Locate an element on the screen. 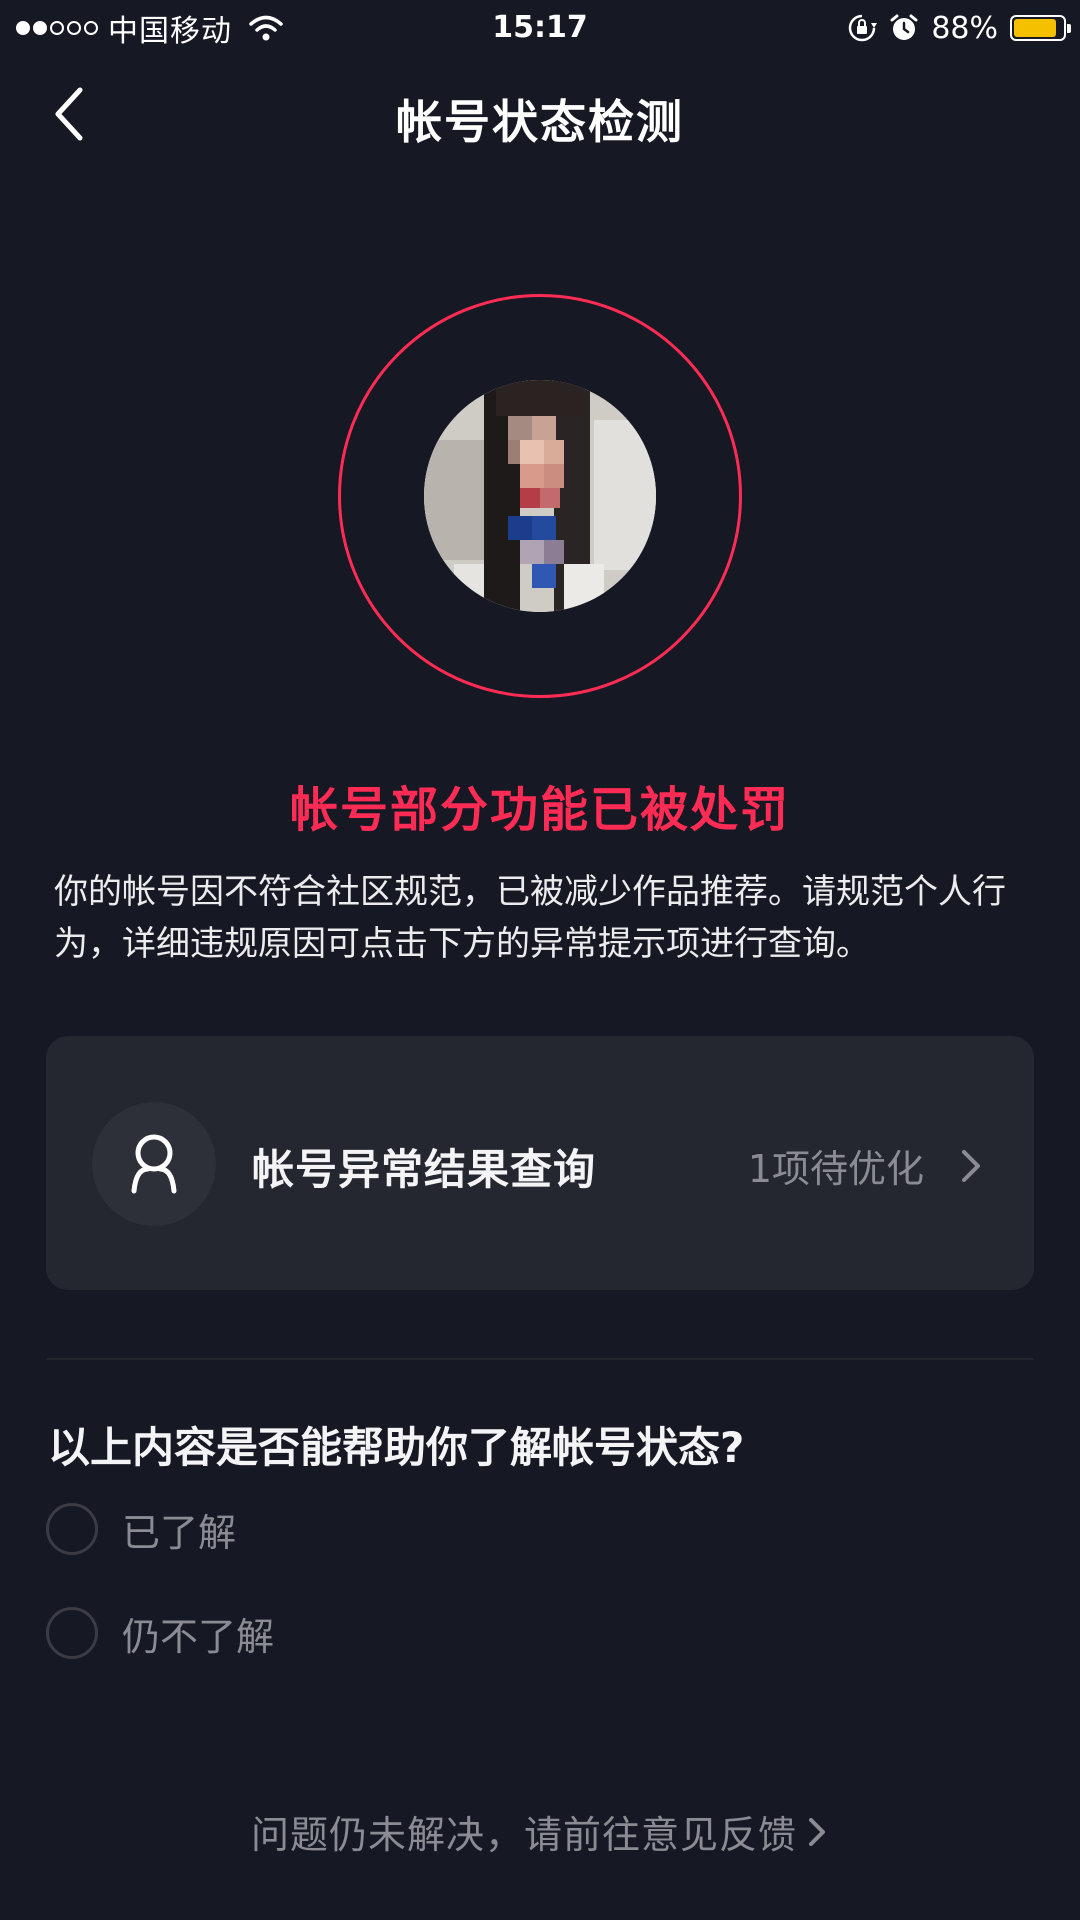 The image size is (1080, 1920). card-title: 帐号异常结果查询 is located at coordinates (424, 1169).